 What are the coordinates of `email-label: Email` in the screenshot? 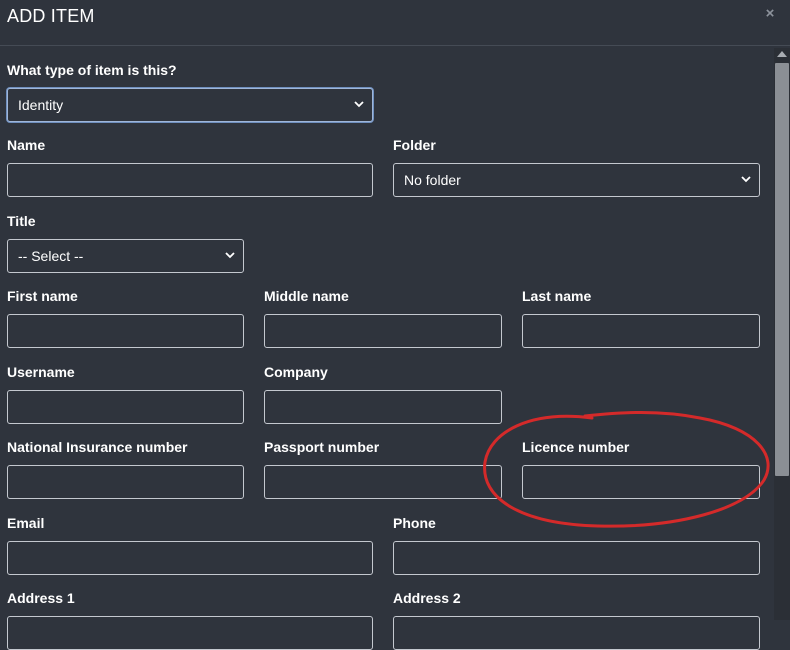 It's located at (26, 523).